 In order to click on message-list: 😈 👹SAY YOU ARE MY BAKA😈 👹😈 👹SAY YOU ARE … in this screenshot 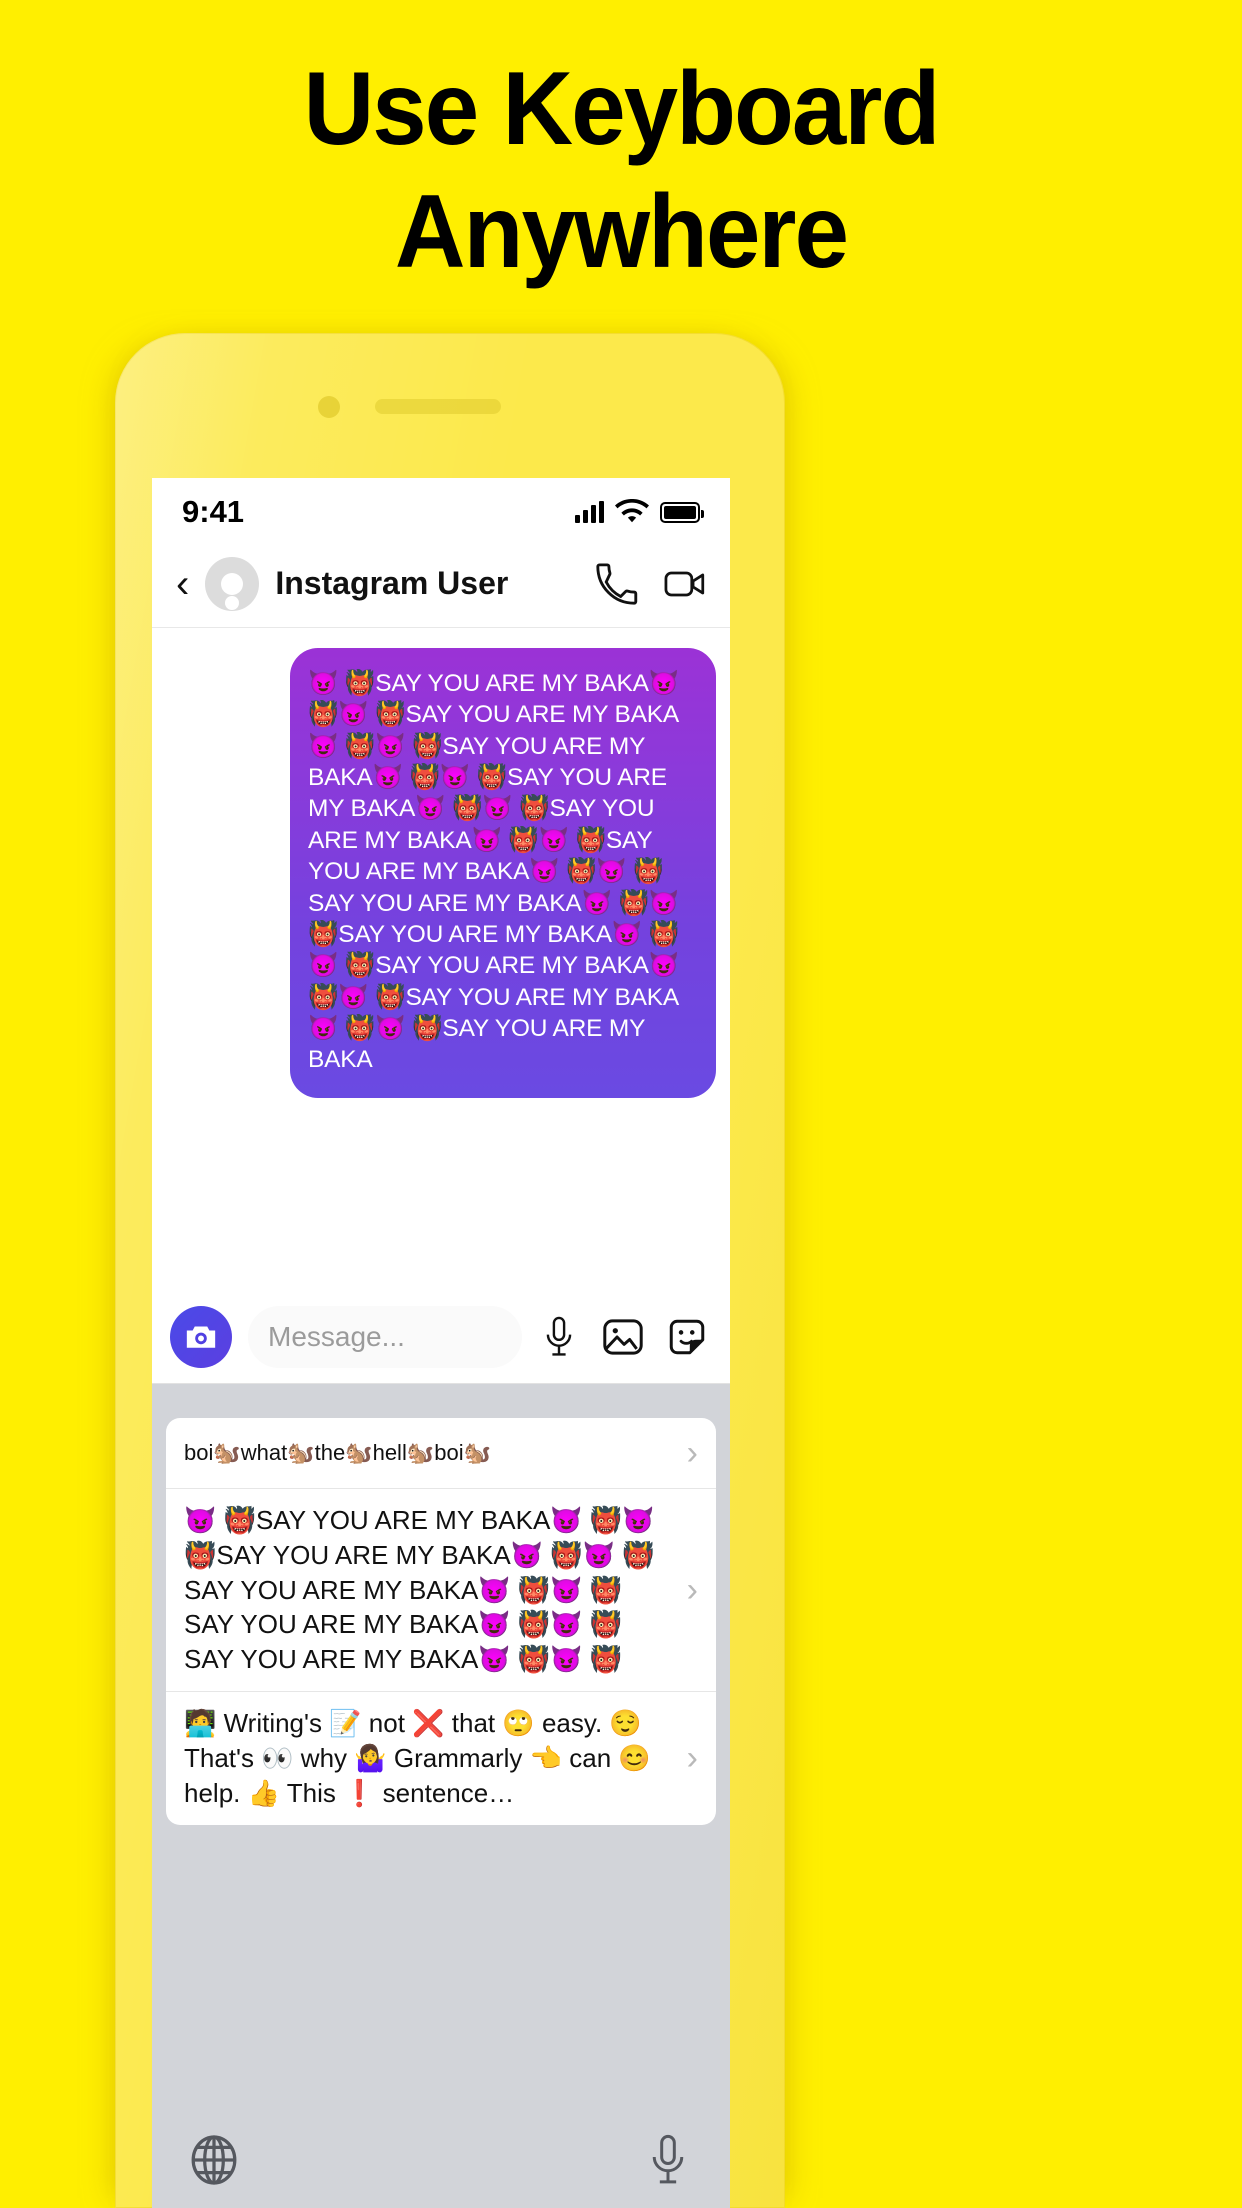, I will do `click(441, 863)`.